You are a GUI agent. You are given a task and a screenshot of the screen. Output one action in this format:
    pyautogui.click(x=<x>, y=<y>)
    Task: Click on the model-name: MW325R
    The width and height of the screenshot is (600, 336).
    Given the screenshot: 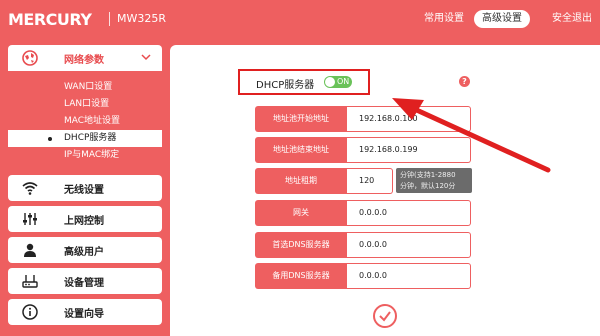 What is the action you would take?
    pyautogui.click(x=142, y=18)
    